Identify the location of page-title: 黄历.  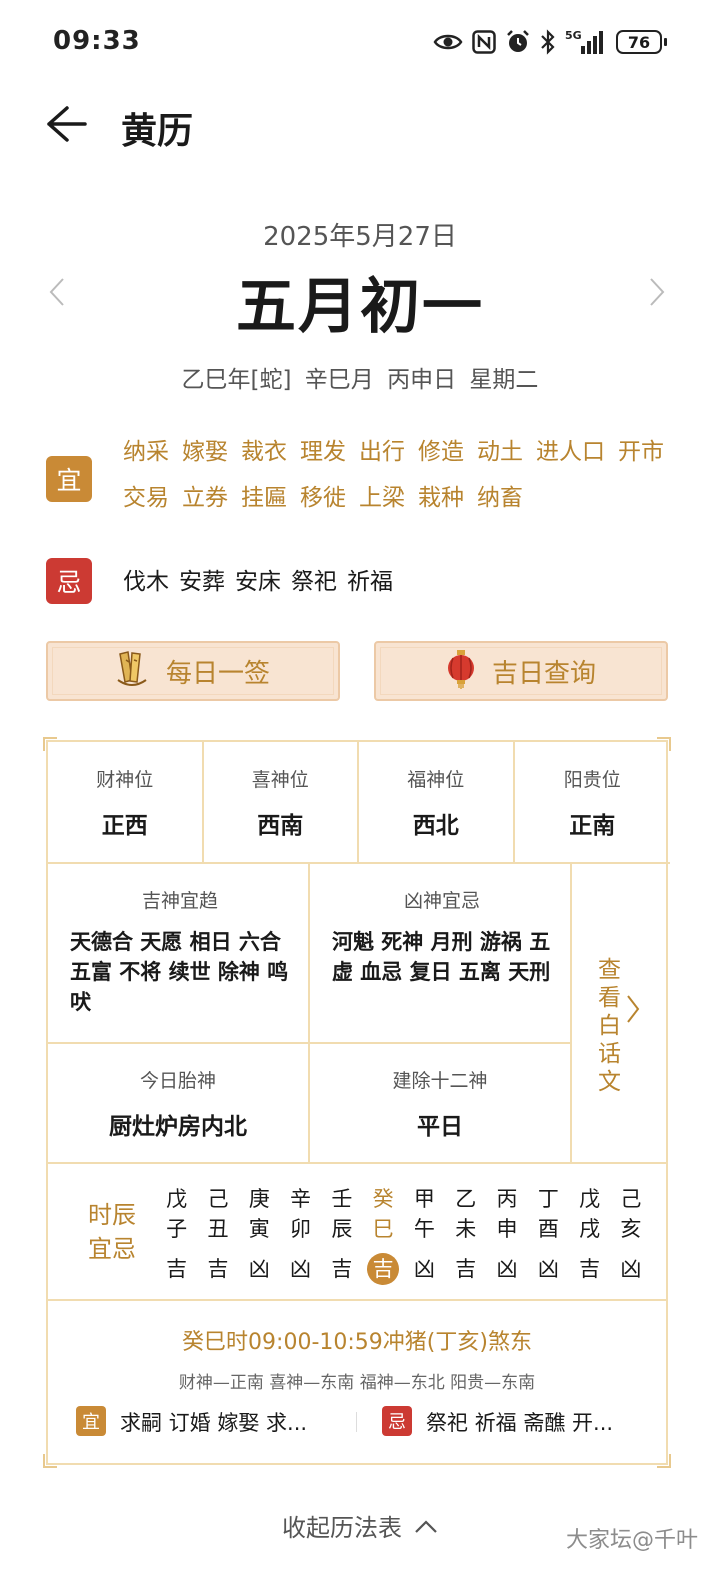
(157, 131).